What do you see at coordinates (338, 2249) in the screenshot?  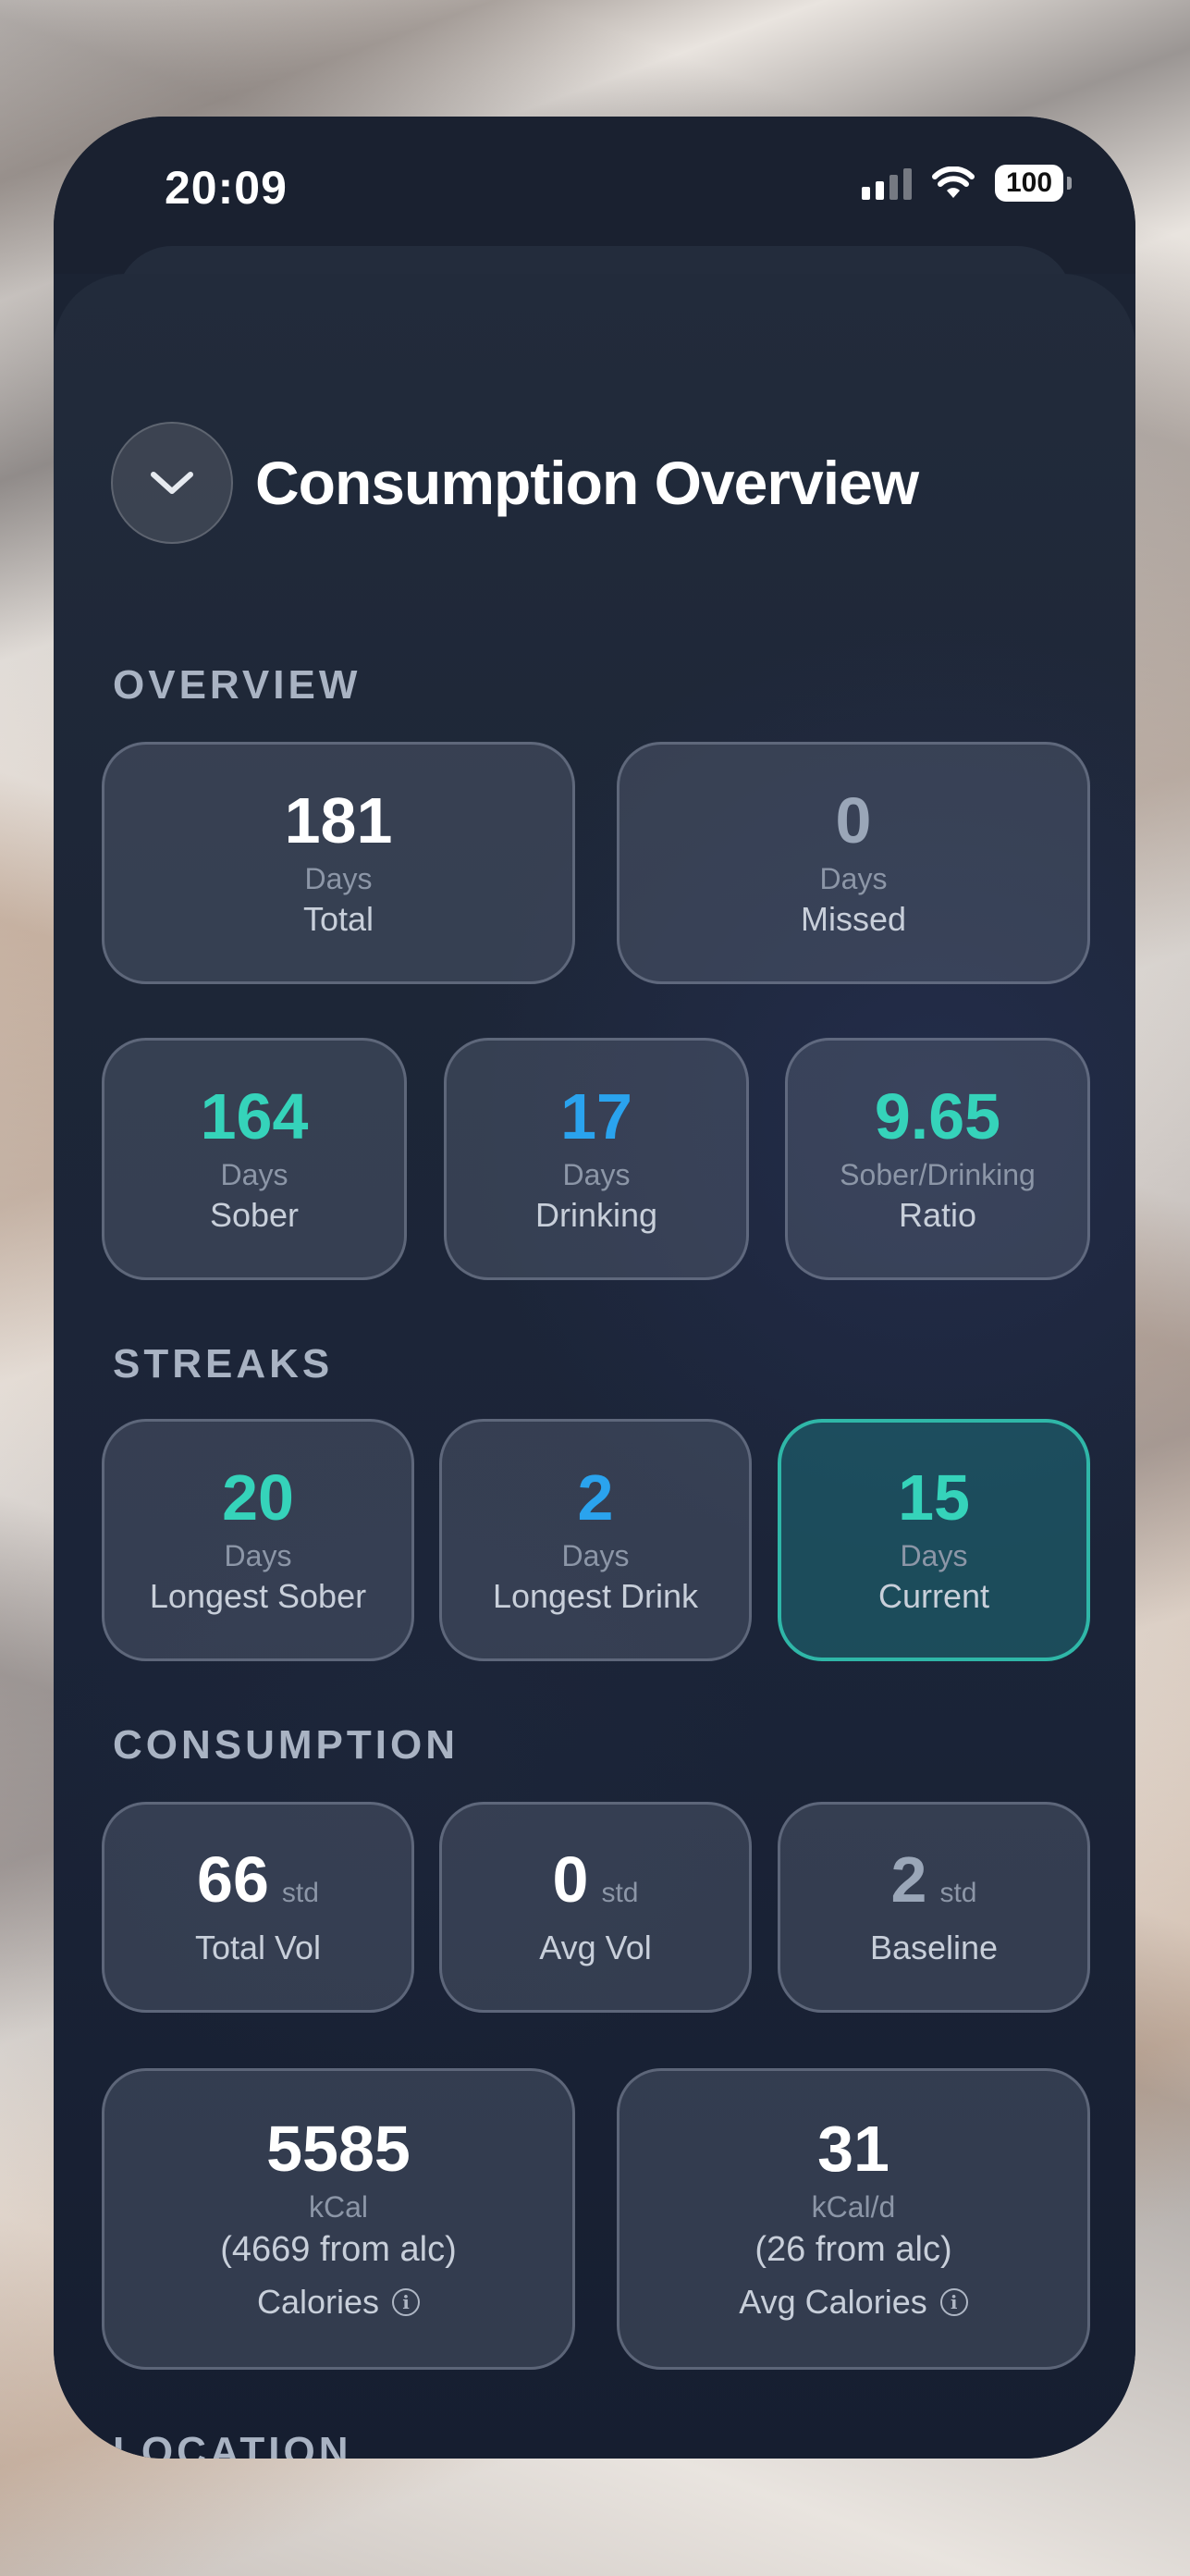 I see `stat-detail: (4669 from alc)` at bounding box center [338, 2249].